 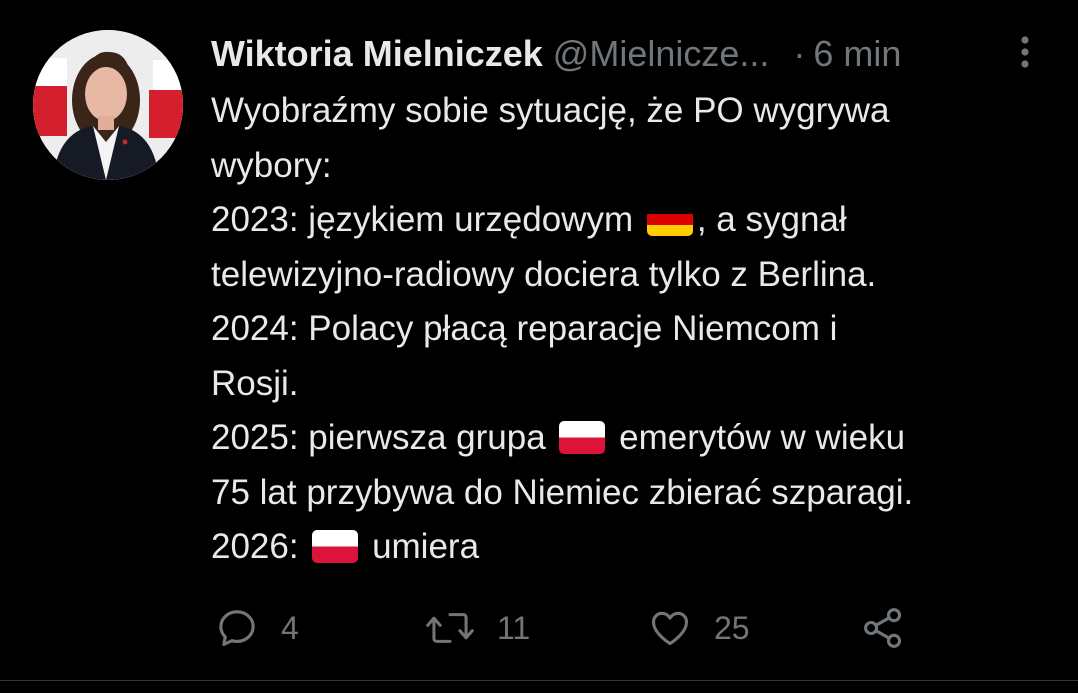 What do you see at coordinates (732, 627) in the screenshot?
I see `like-count: 25` at bounding box center [732, 627].